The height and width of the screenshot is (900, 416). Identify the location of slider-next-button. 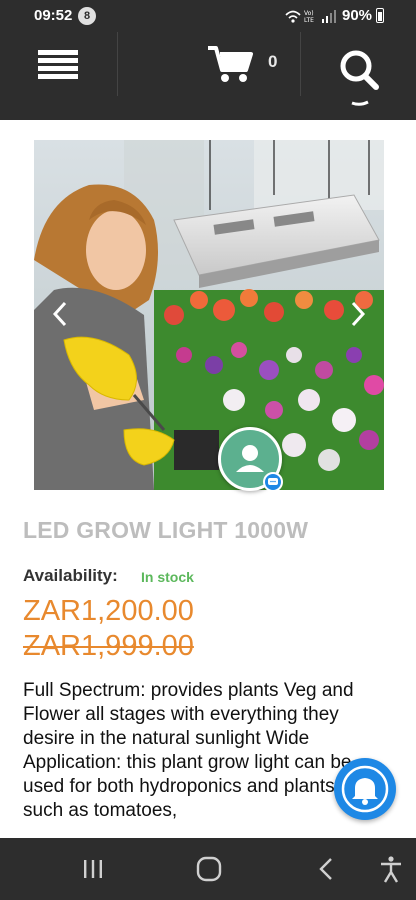
(358, 314).